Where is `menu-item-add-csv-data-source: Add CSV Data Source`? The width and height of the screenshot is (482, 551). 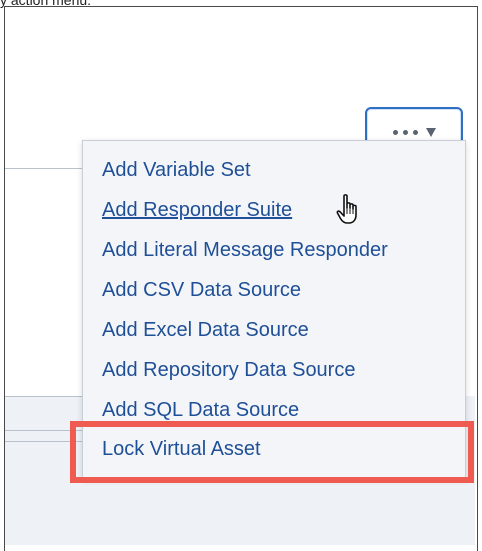
menu-item-add-csv-data-source: Add CSV Data Source is located at coordinates (201, 290).